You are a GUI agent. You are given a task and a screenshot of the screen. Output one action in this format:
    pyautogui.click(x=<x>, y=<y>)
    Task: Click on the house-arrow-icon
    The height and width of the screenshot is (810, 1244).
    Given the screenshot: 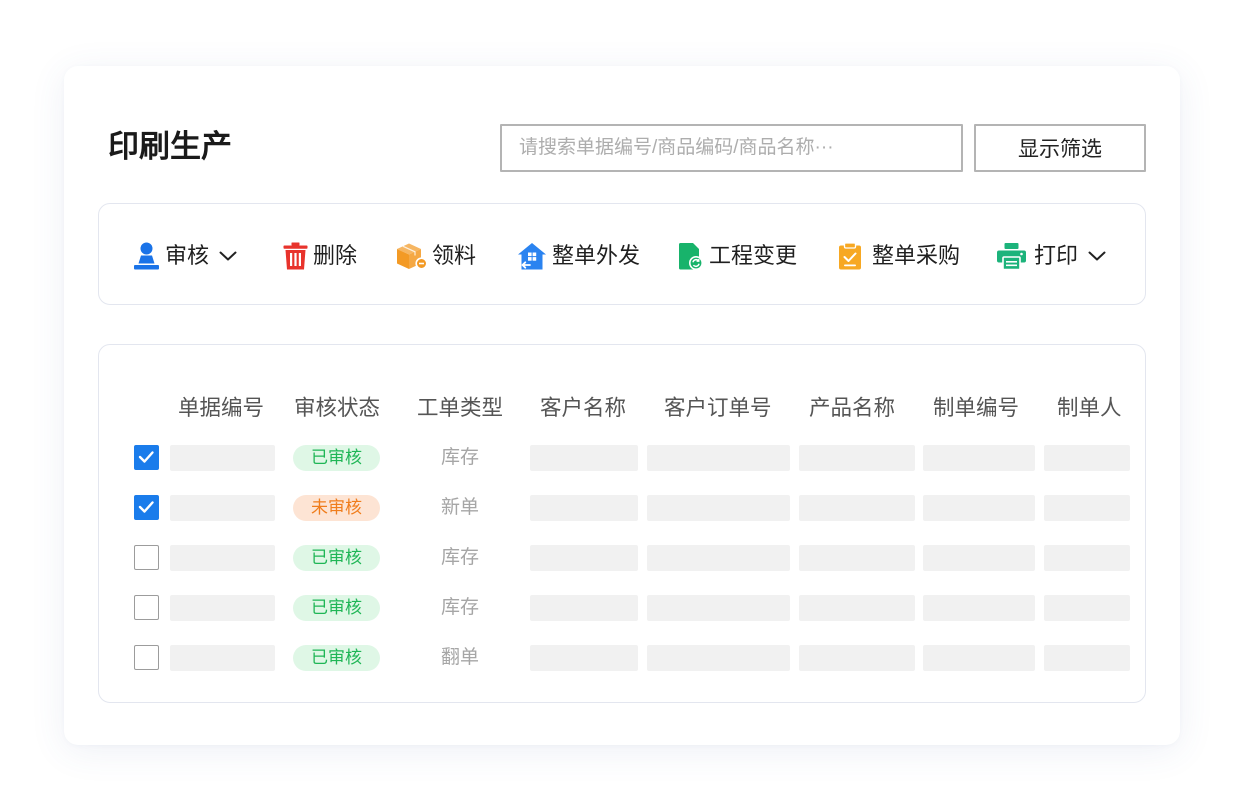 What is the action you would take?
    pyautogui.click(x=532, y=256)
    